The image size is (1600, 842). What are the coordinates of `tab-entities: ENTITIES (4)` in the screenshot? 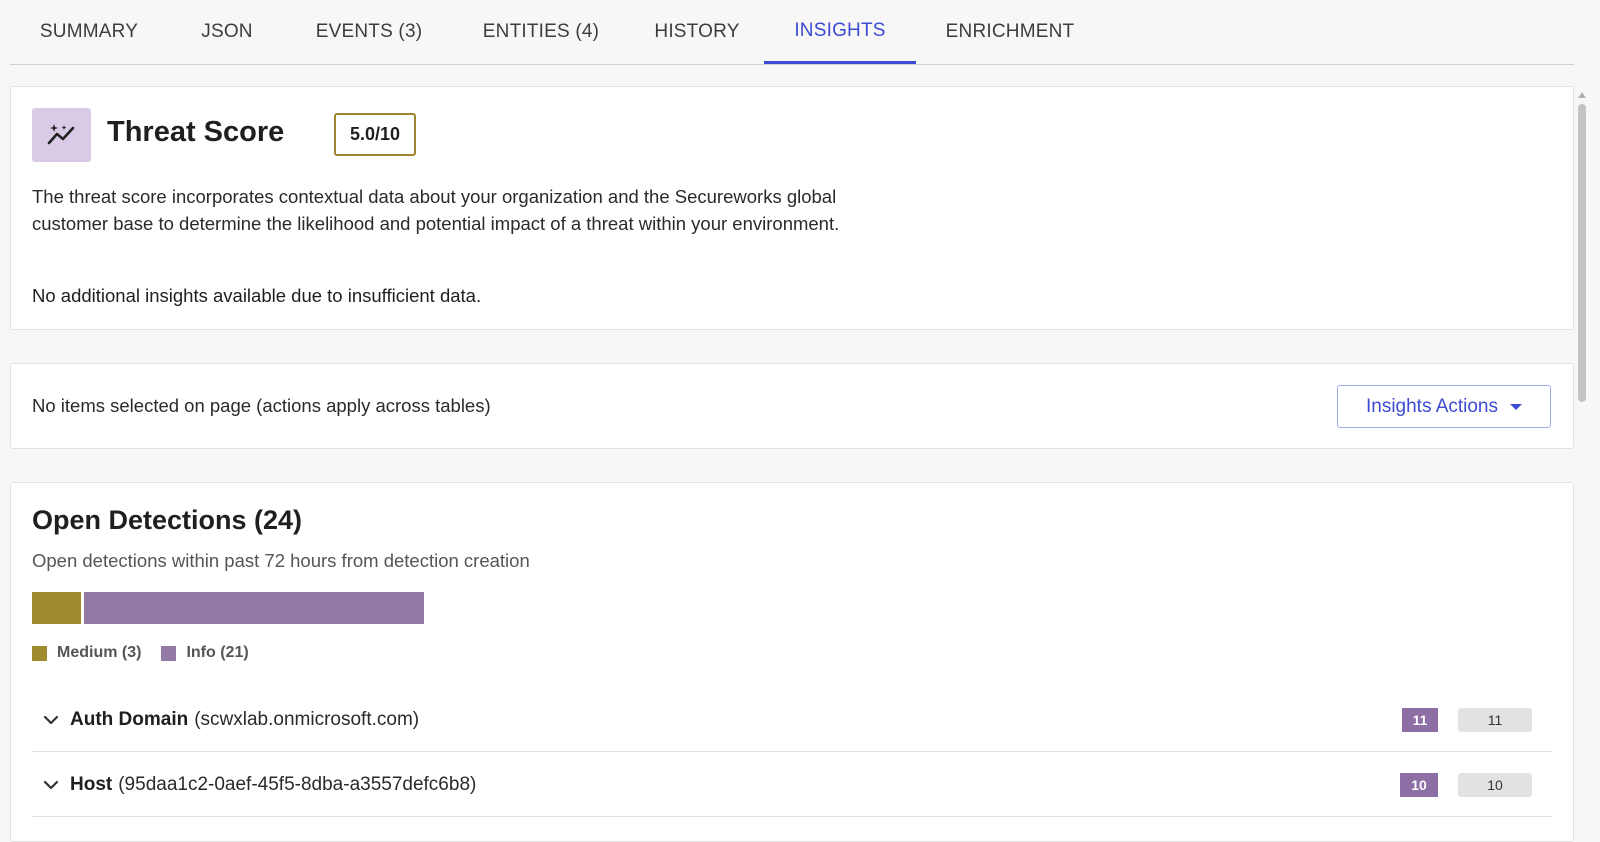 It's located at (541, 31).